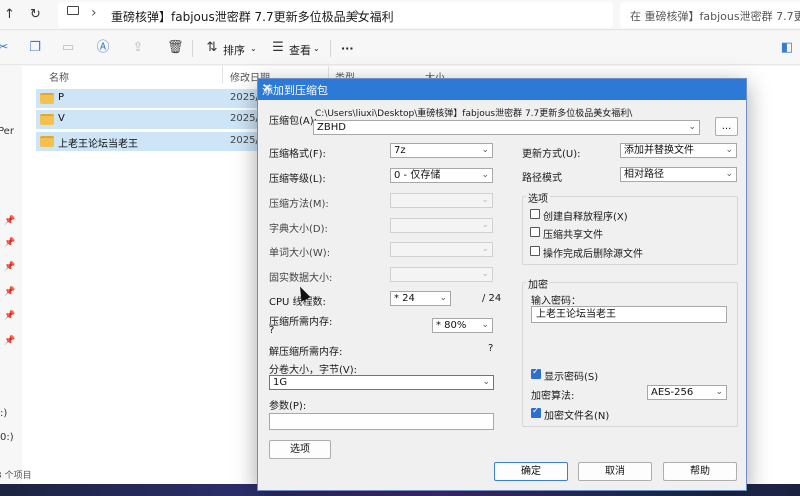  Describe the element at coordinates (301, 278) in the screenshot. I see `solid-size-label: 固实数据大小:` at that location.